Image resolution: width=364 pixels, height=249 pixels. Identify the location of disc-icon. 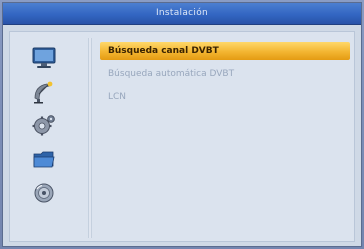
(44, 193).